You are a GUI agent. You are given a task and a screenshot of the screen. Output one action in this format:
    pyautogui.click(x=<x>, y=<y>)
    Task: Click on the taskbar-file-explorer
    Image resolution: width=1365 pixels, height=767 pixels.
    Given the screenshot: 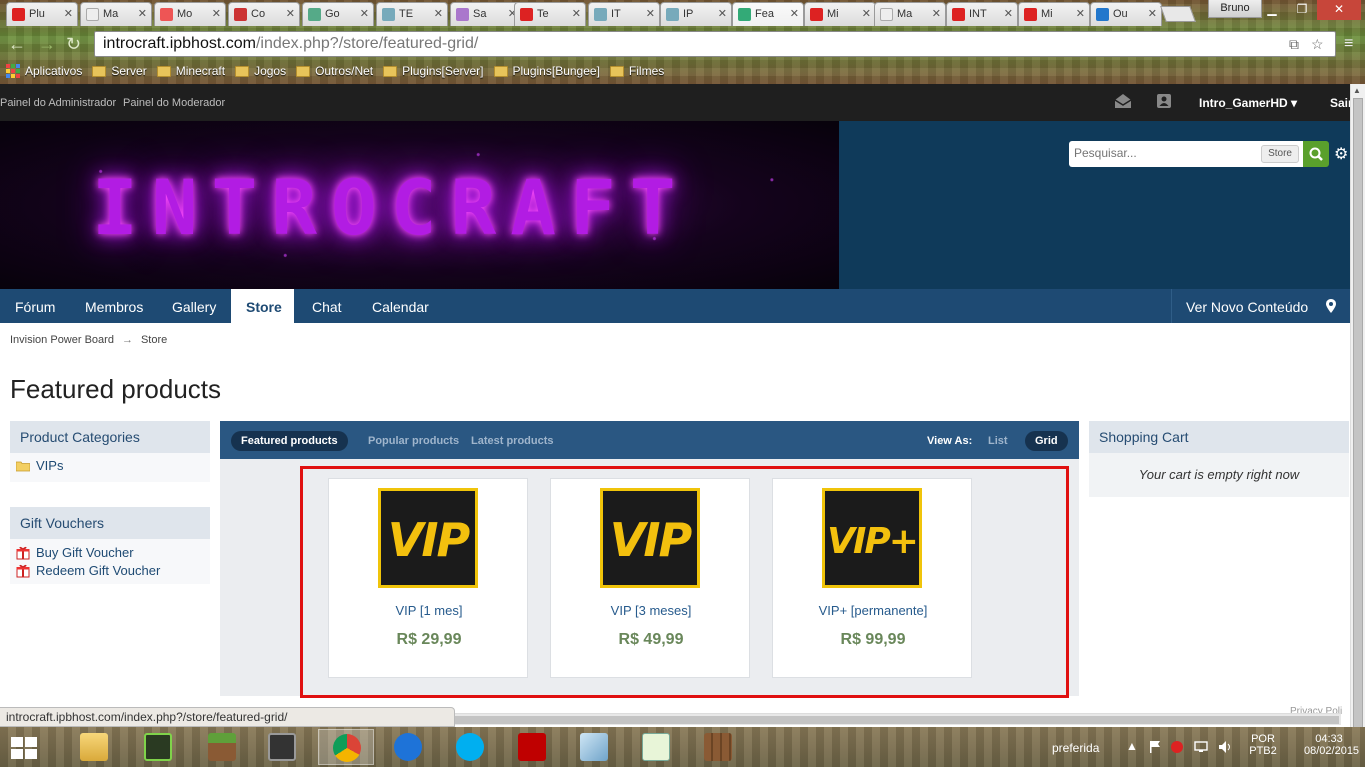 What is the action you would take?
    pyautogui.click(x=94, y=747)
    